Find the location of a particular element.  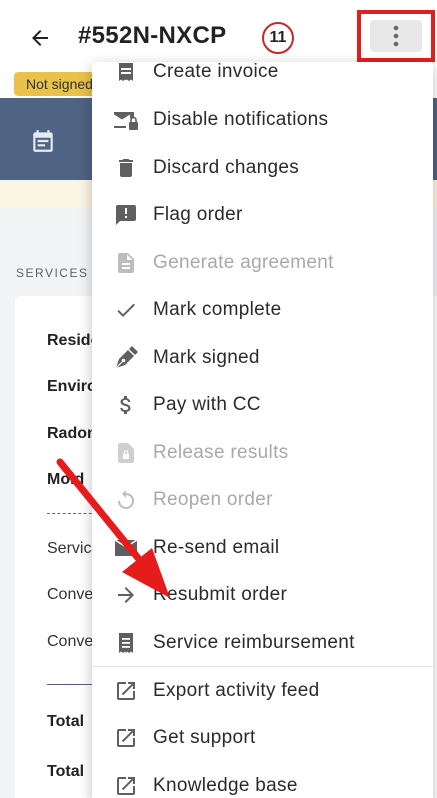

dollar-icon is located at coordinates (126, 405).